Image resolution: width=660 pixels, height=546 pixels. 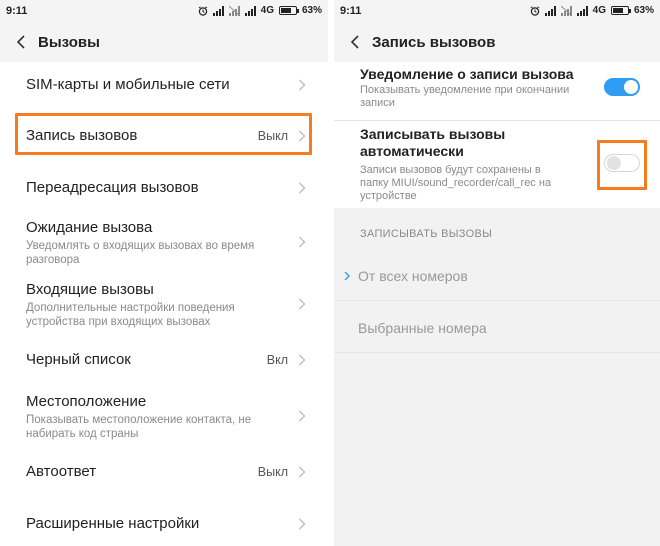 What do you see at coordinates (164, 43) in the screenshot?
I see `app-bar: Вызовы` at bounding box center [164, 43].